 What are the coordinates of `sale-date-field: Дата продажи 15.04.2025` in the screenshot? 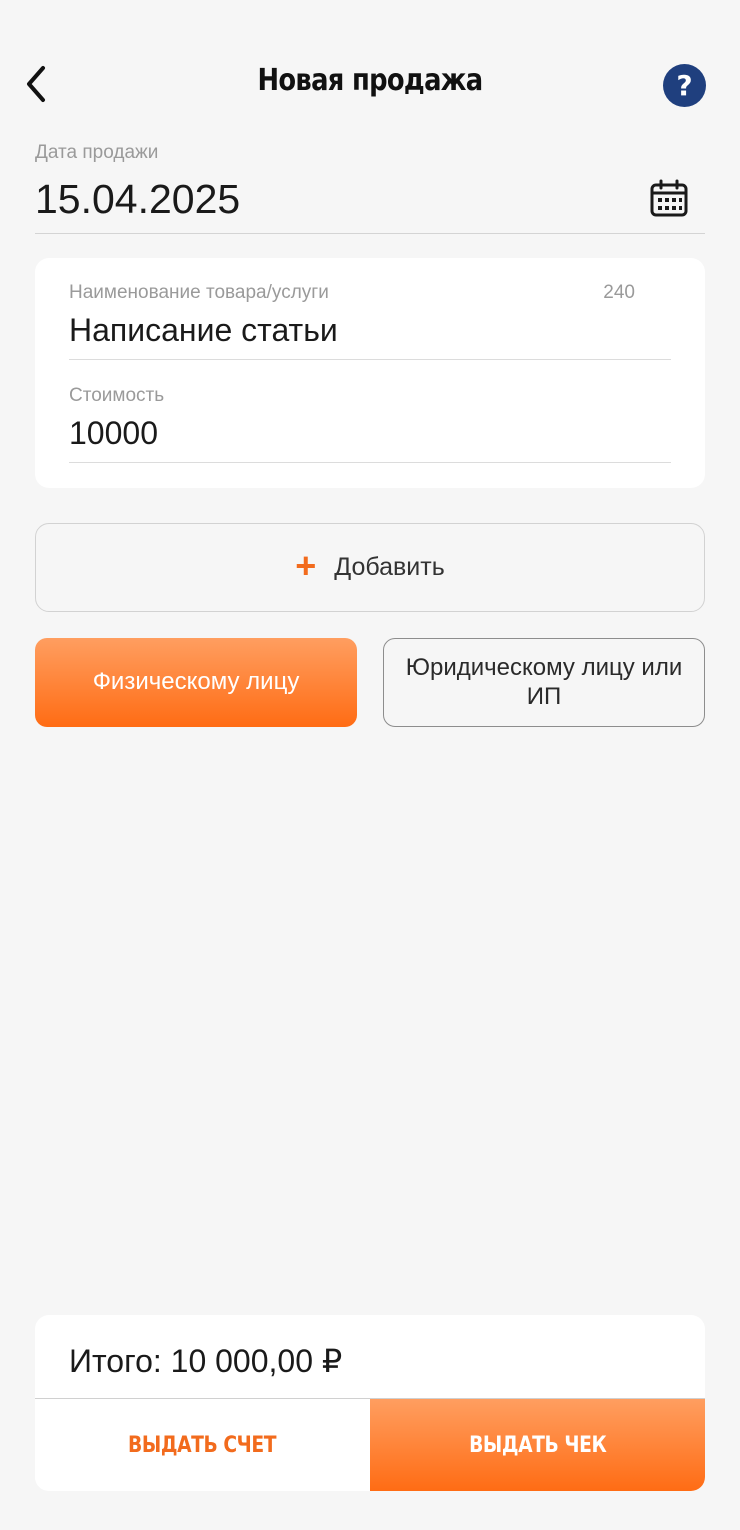 It's located at (370, 187).